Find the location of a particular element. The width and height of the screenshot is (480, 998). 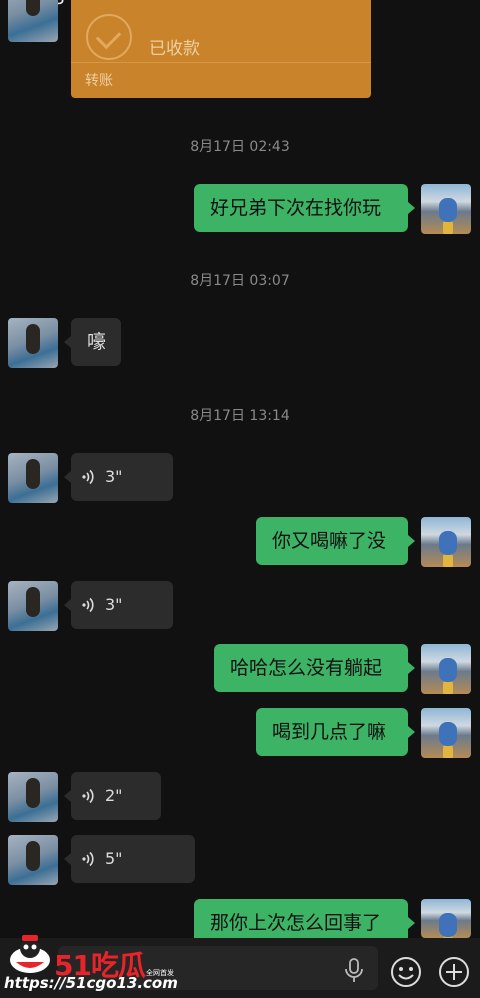

message-bubble-out: 好兄弟下次在找你玩 is located at coordinates (301, 208).